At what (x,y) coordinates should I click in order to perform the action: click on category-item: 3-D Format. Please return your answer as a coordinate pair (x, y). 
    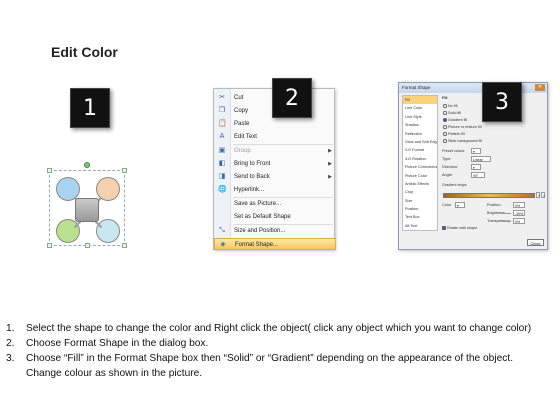
    Looking at the image, I should click on (420, 150).